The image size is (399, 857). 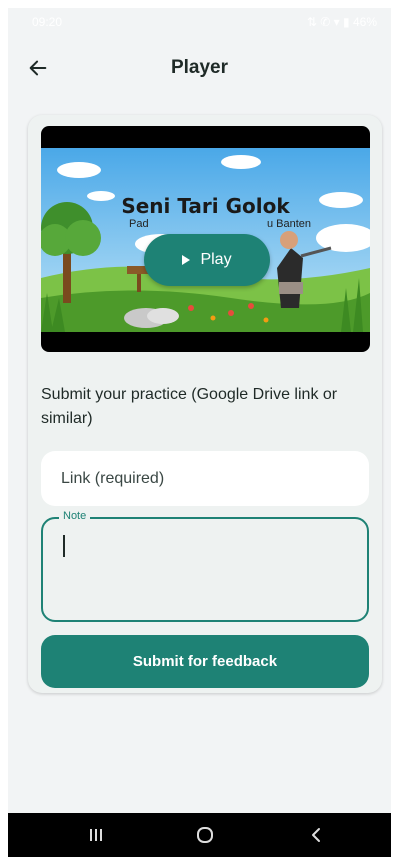 What do you see at coordinates (186, 260) in the screenshot?
I see `play-icon` at bounding box center [186, 260].